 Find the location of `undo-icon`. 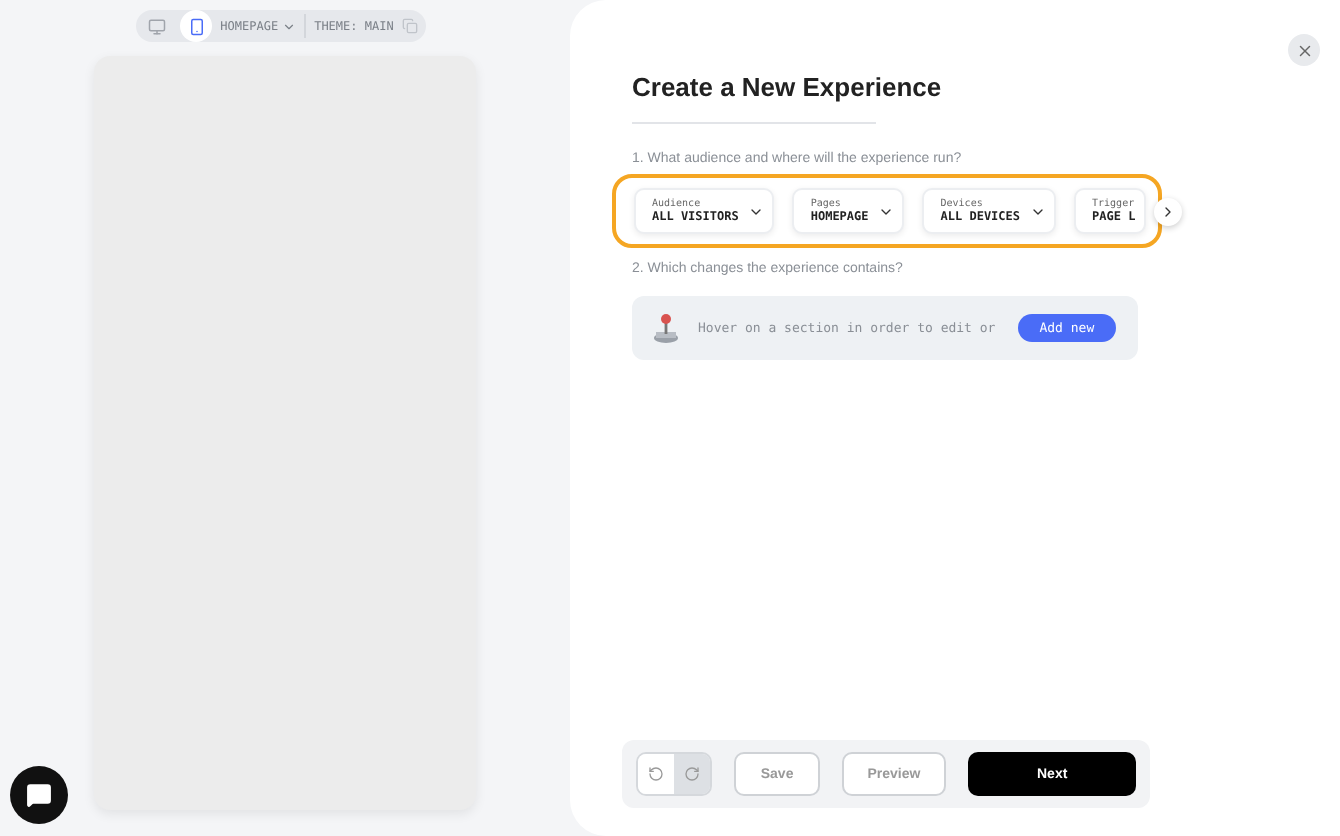

undo-icon is located at coordinates (656, 774).